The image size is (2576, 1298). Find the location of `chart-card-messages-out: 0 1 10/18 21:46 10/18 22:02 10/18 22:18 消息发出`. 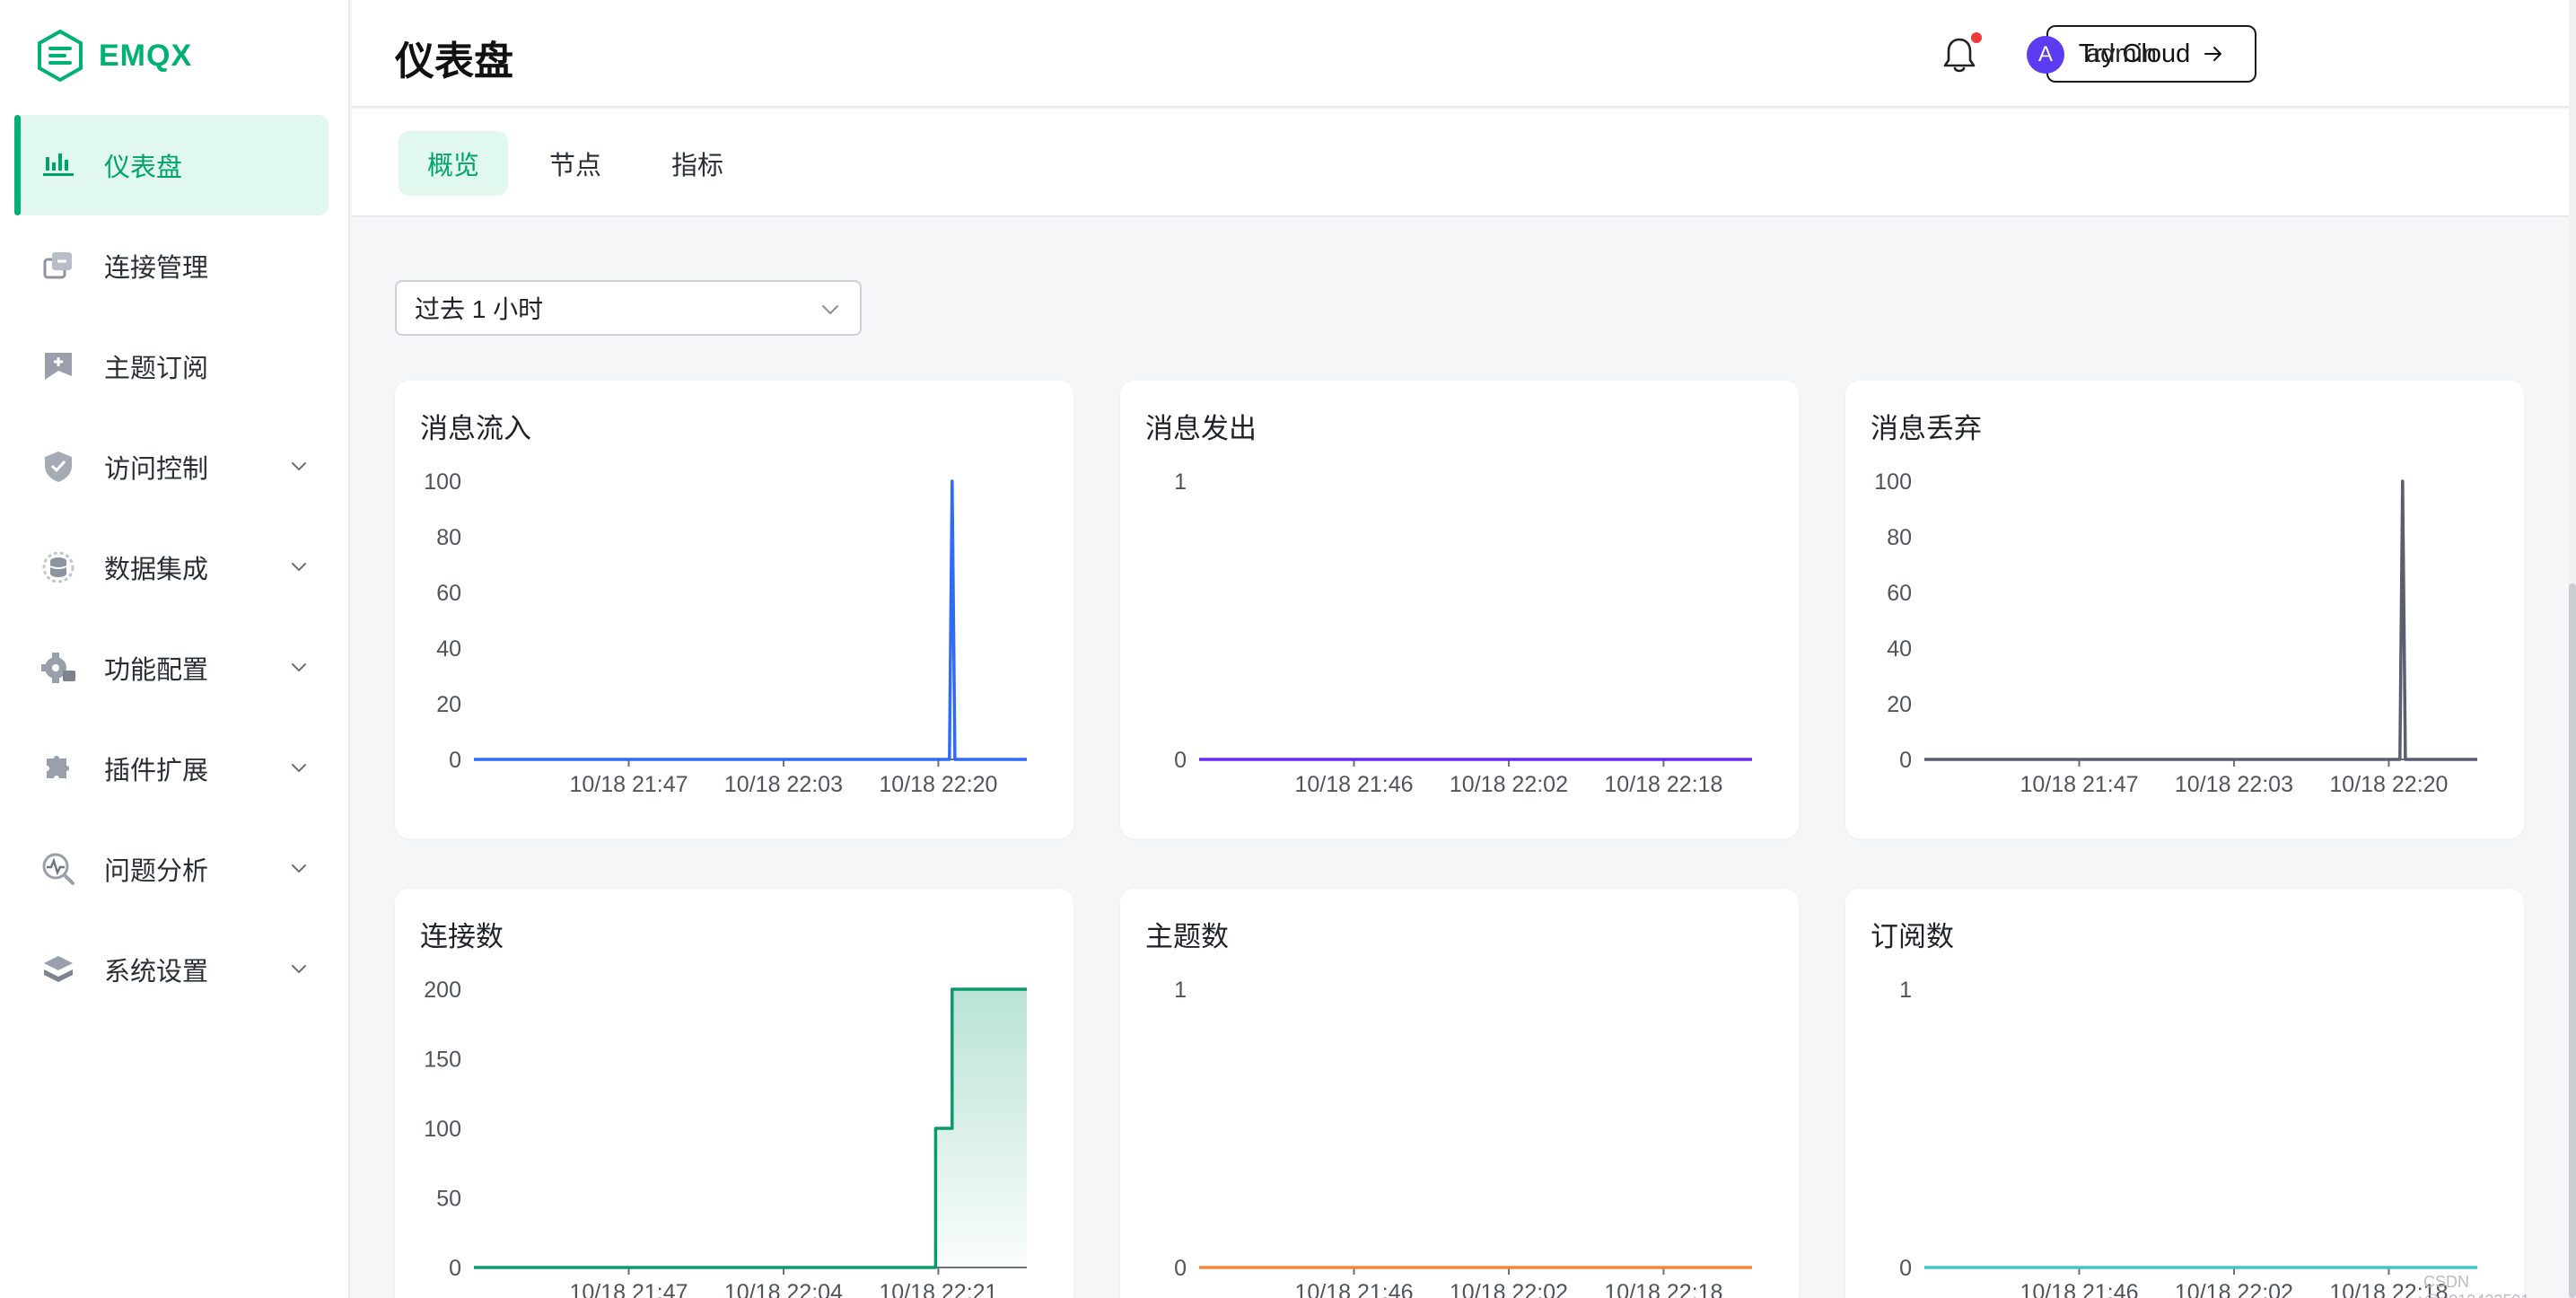

chart-card-messages-out: 0 1 10/18 21:46 10/18 22:02 10/18 22:18 消息发出 is located at coordinates (1459, 609).